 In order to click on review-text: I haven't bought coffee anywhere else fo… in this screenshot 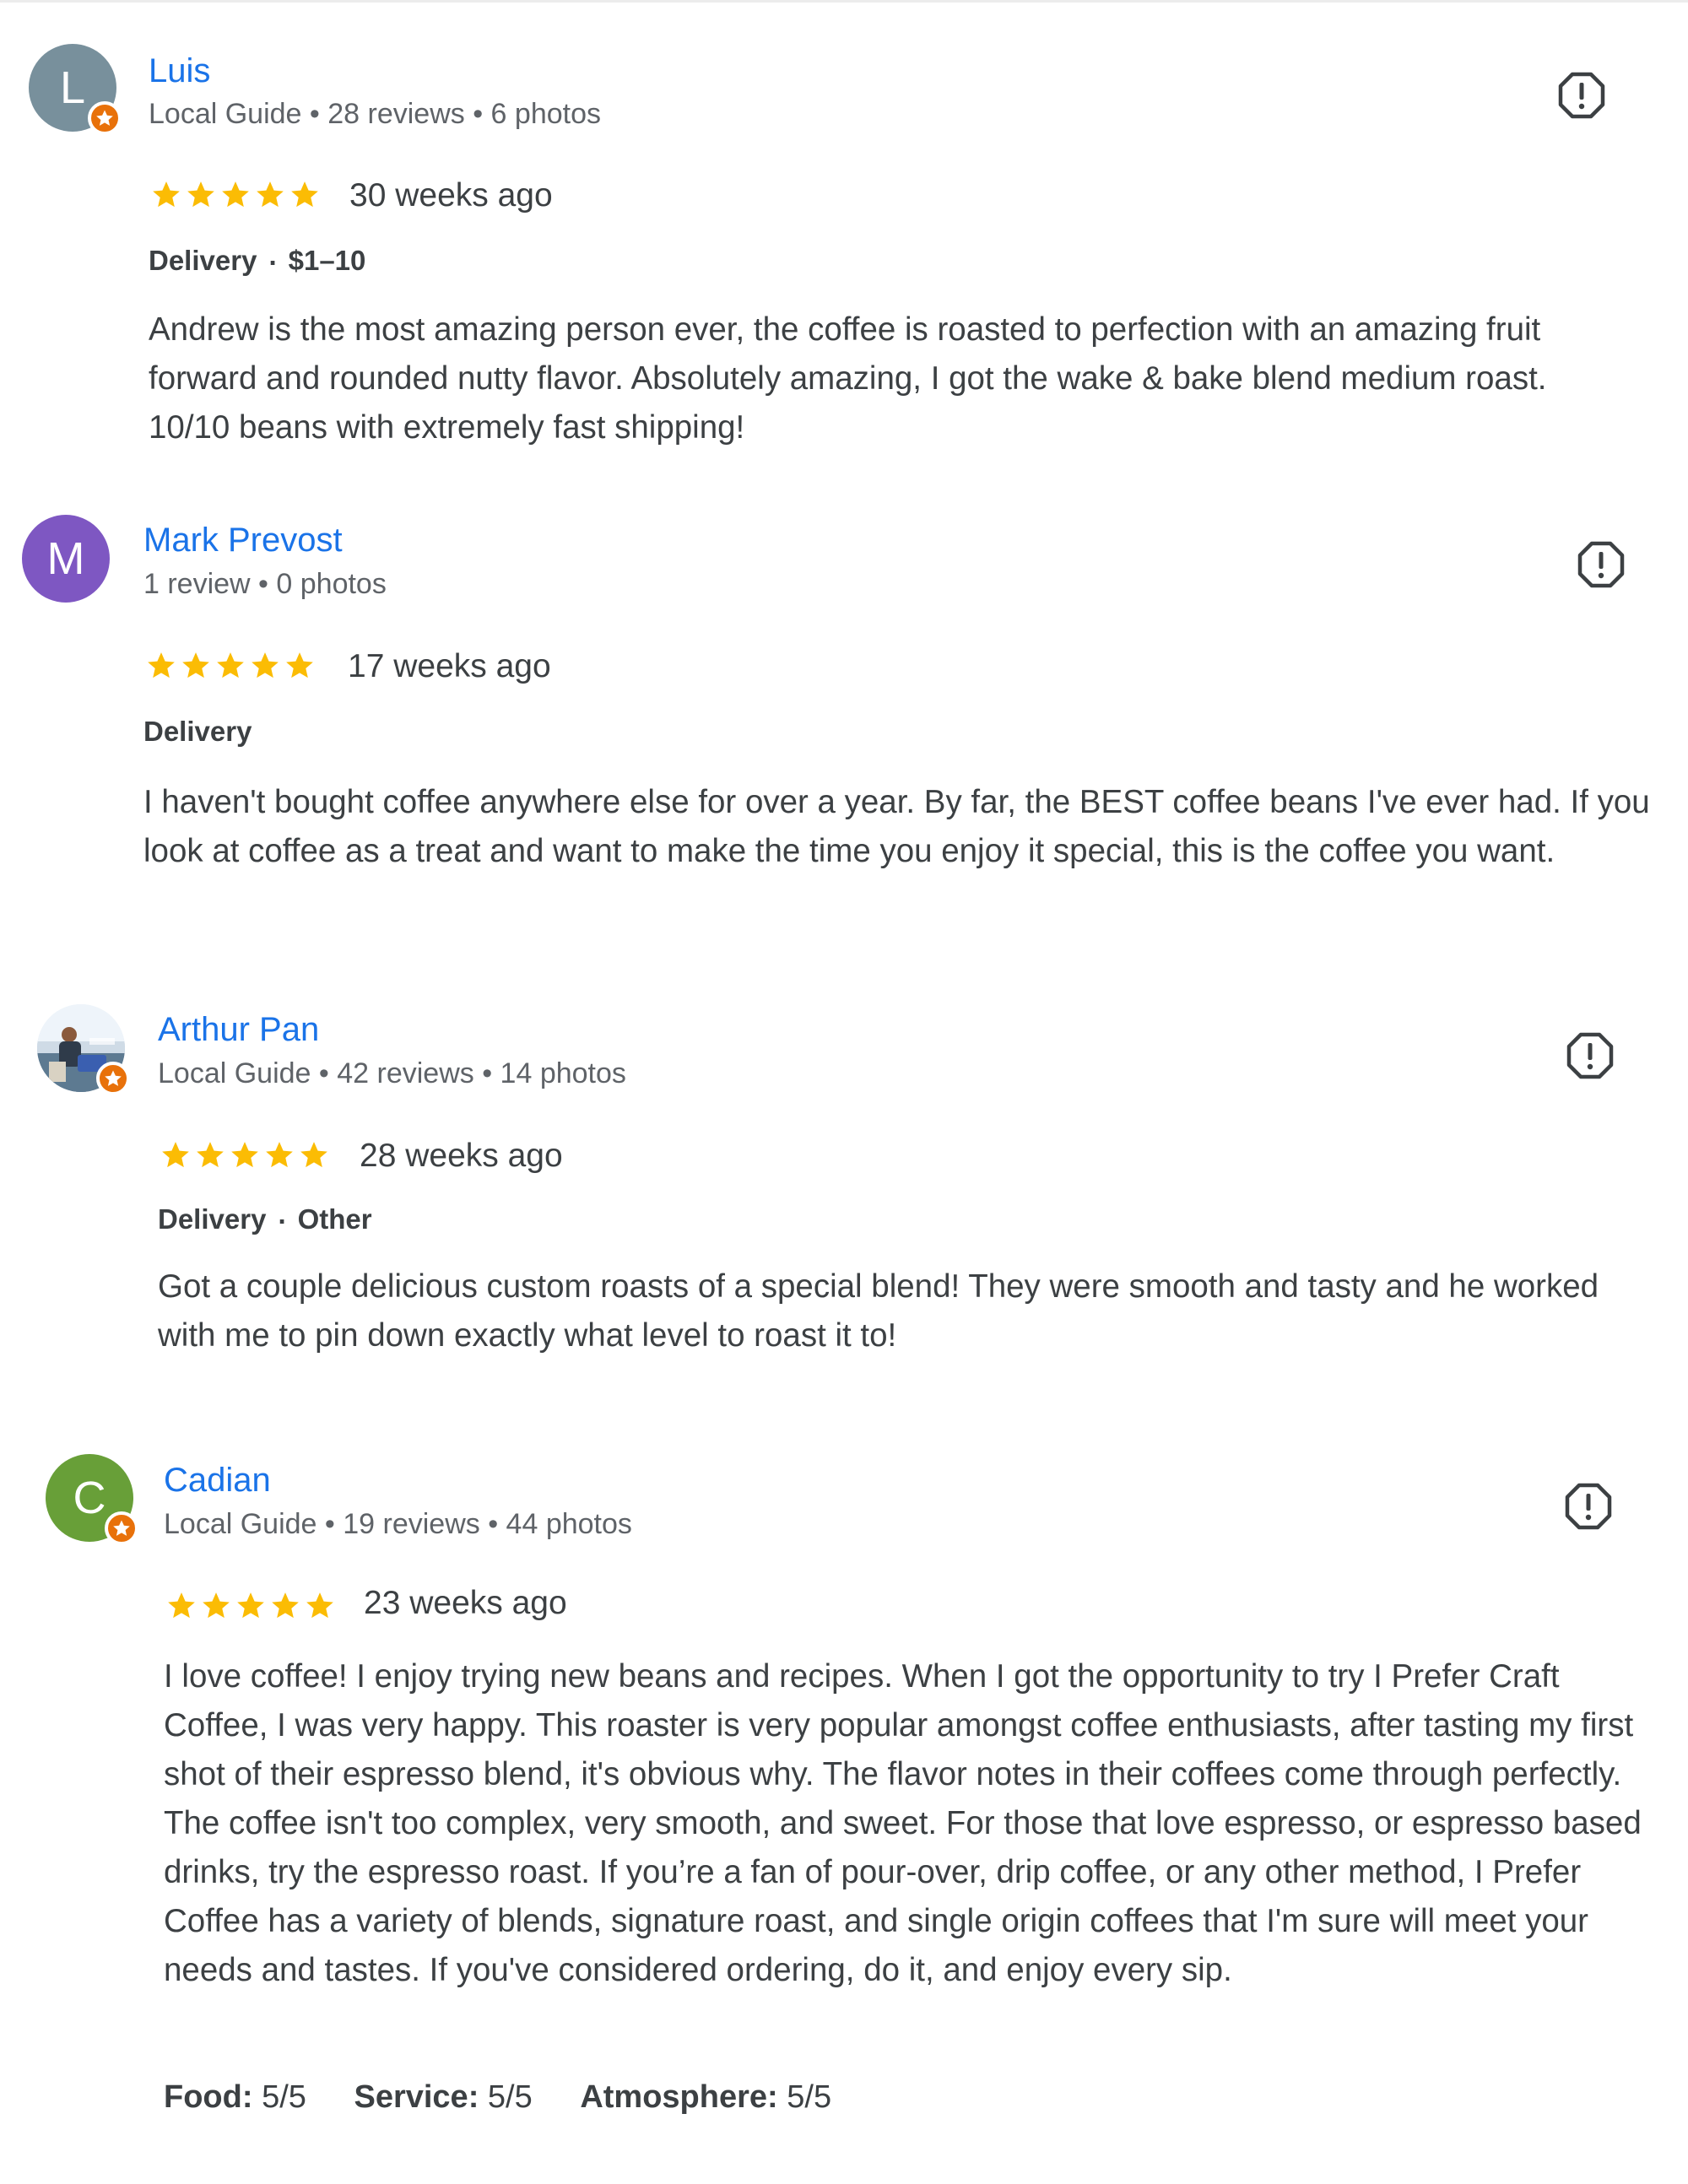, I will do `click(896, 826)`.